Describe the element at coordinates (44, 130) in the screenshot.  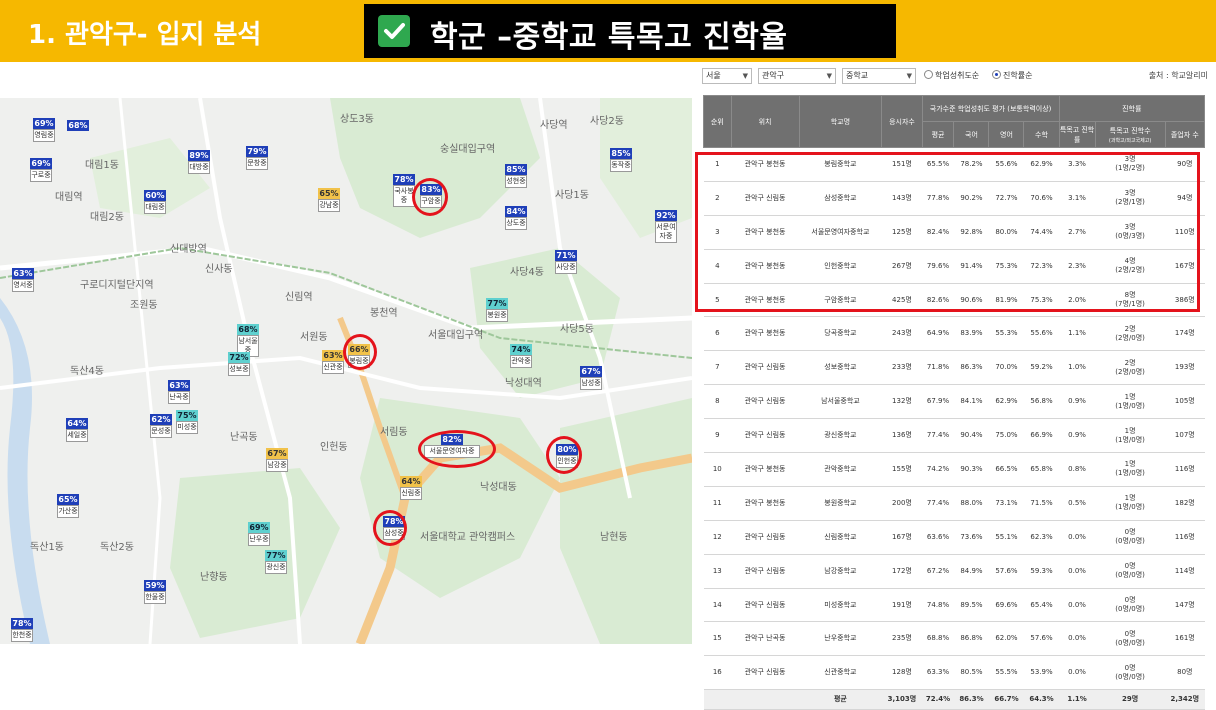
I see `school-marker: 69% 영림중` at that location.